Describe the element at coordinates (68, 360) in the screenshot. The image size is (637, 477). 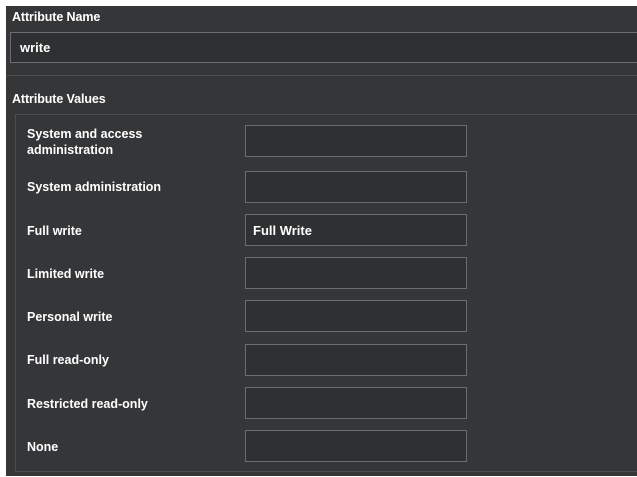
I see `row-label-full-read-only: Full read-only` at that location.